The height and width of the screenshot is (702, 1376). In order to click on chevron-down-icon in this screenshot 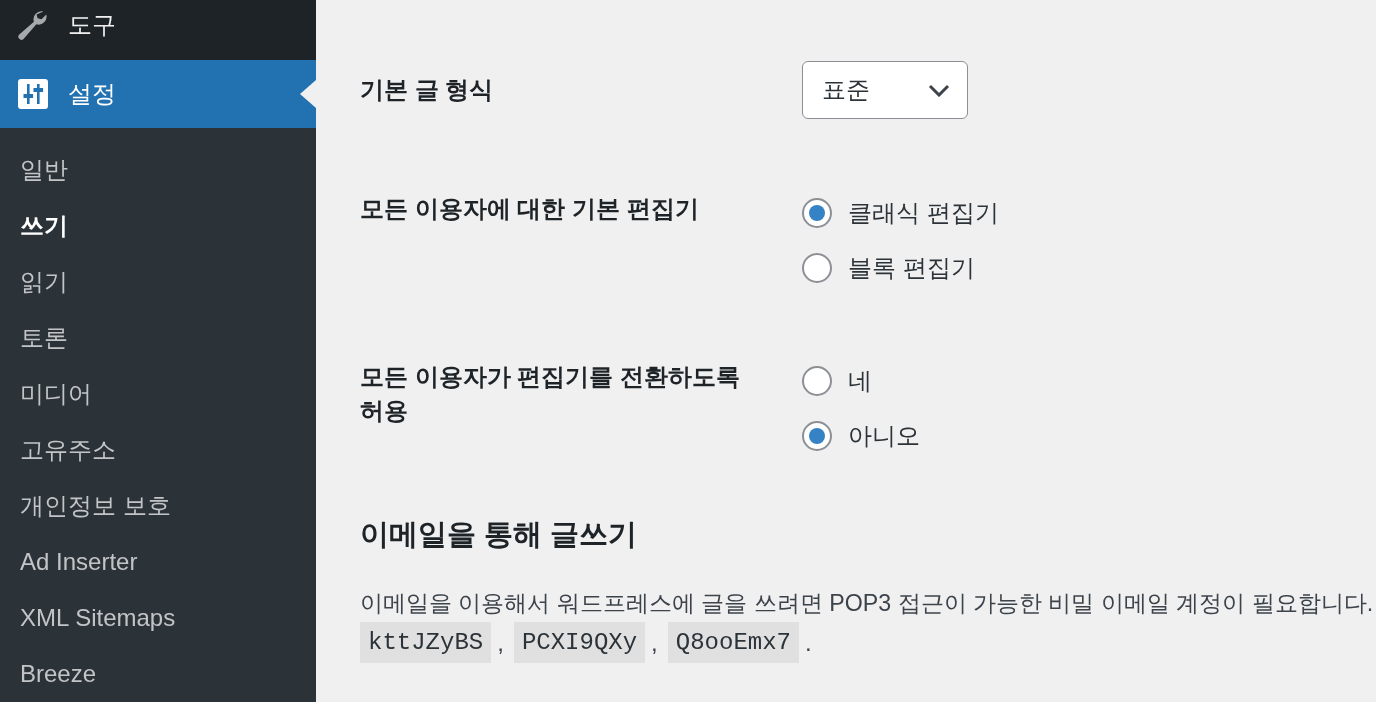, I will do `click(939, 90)`.